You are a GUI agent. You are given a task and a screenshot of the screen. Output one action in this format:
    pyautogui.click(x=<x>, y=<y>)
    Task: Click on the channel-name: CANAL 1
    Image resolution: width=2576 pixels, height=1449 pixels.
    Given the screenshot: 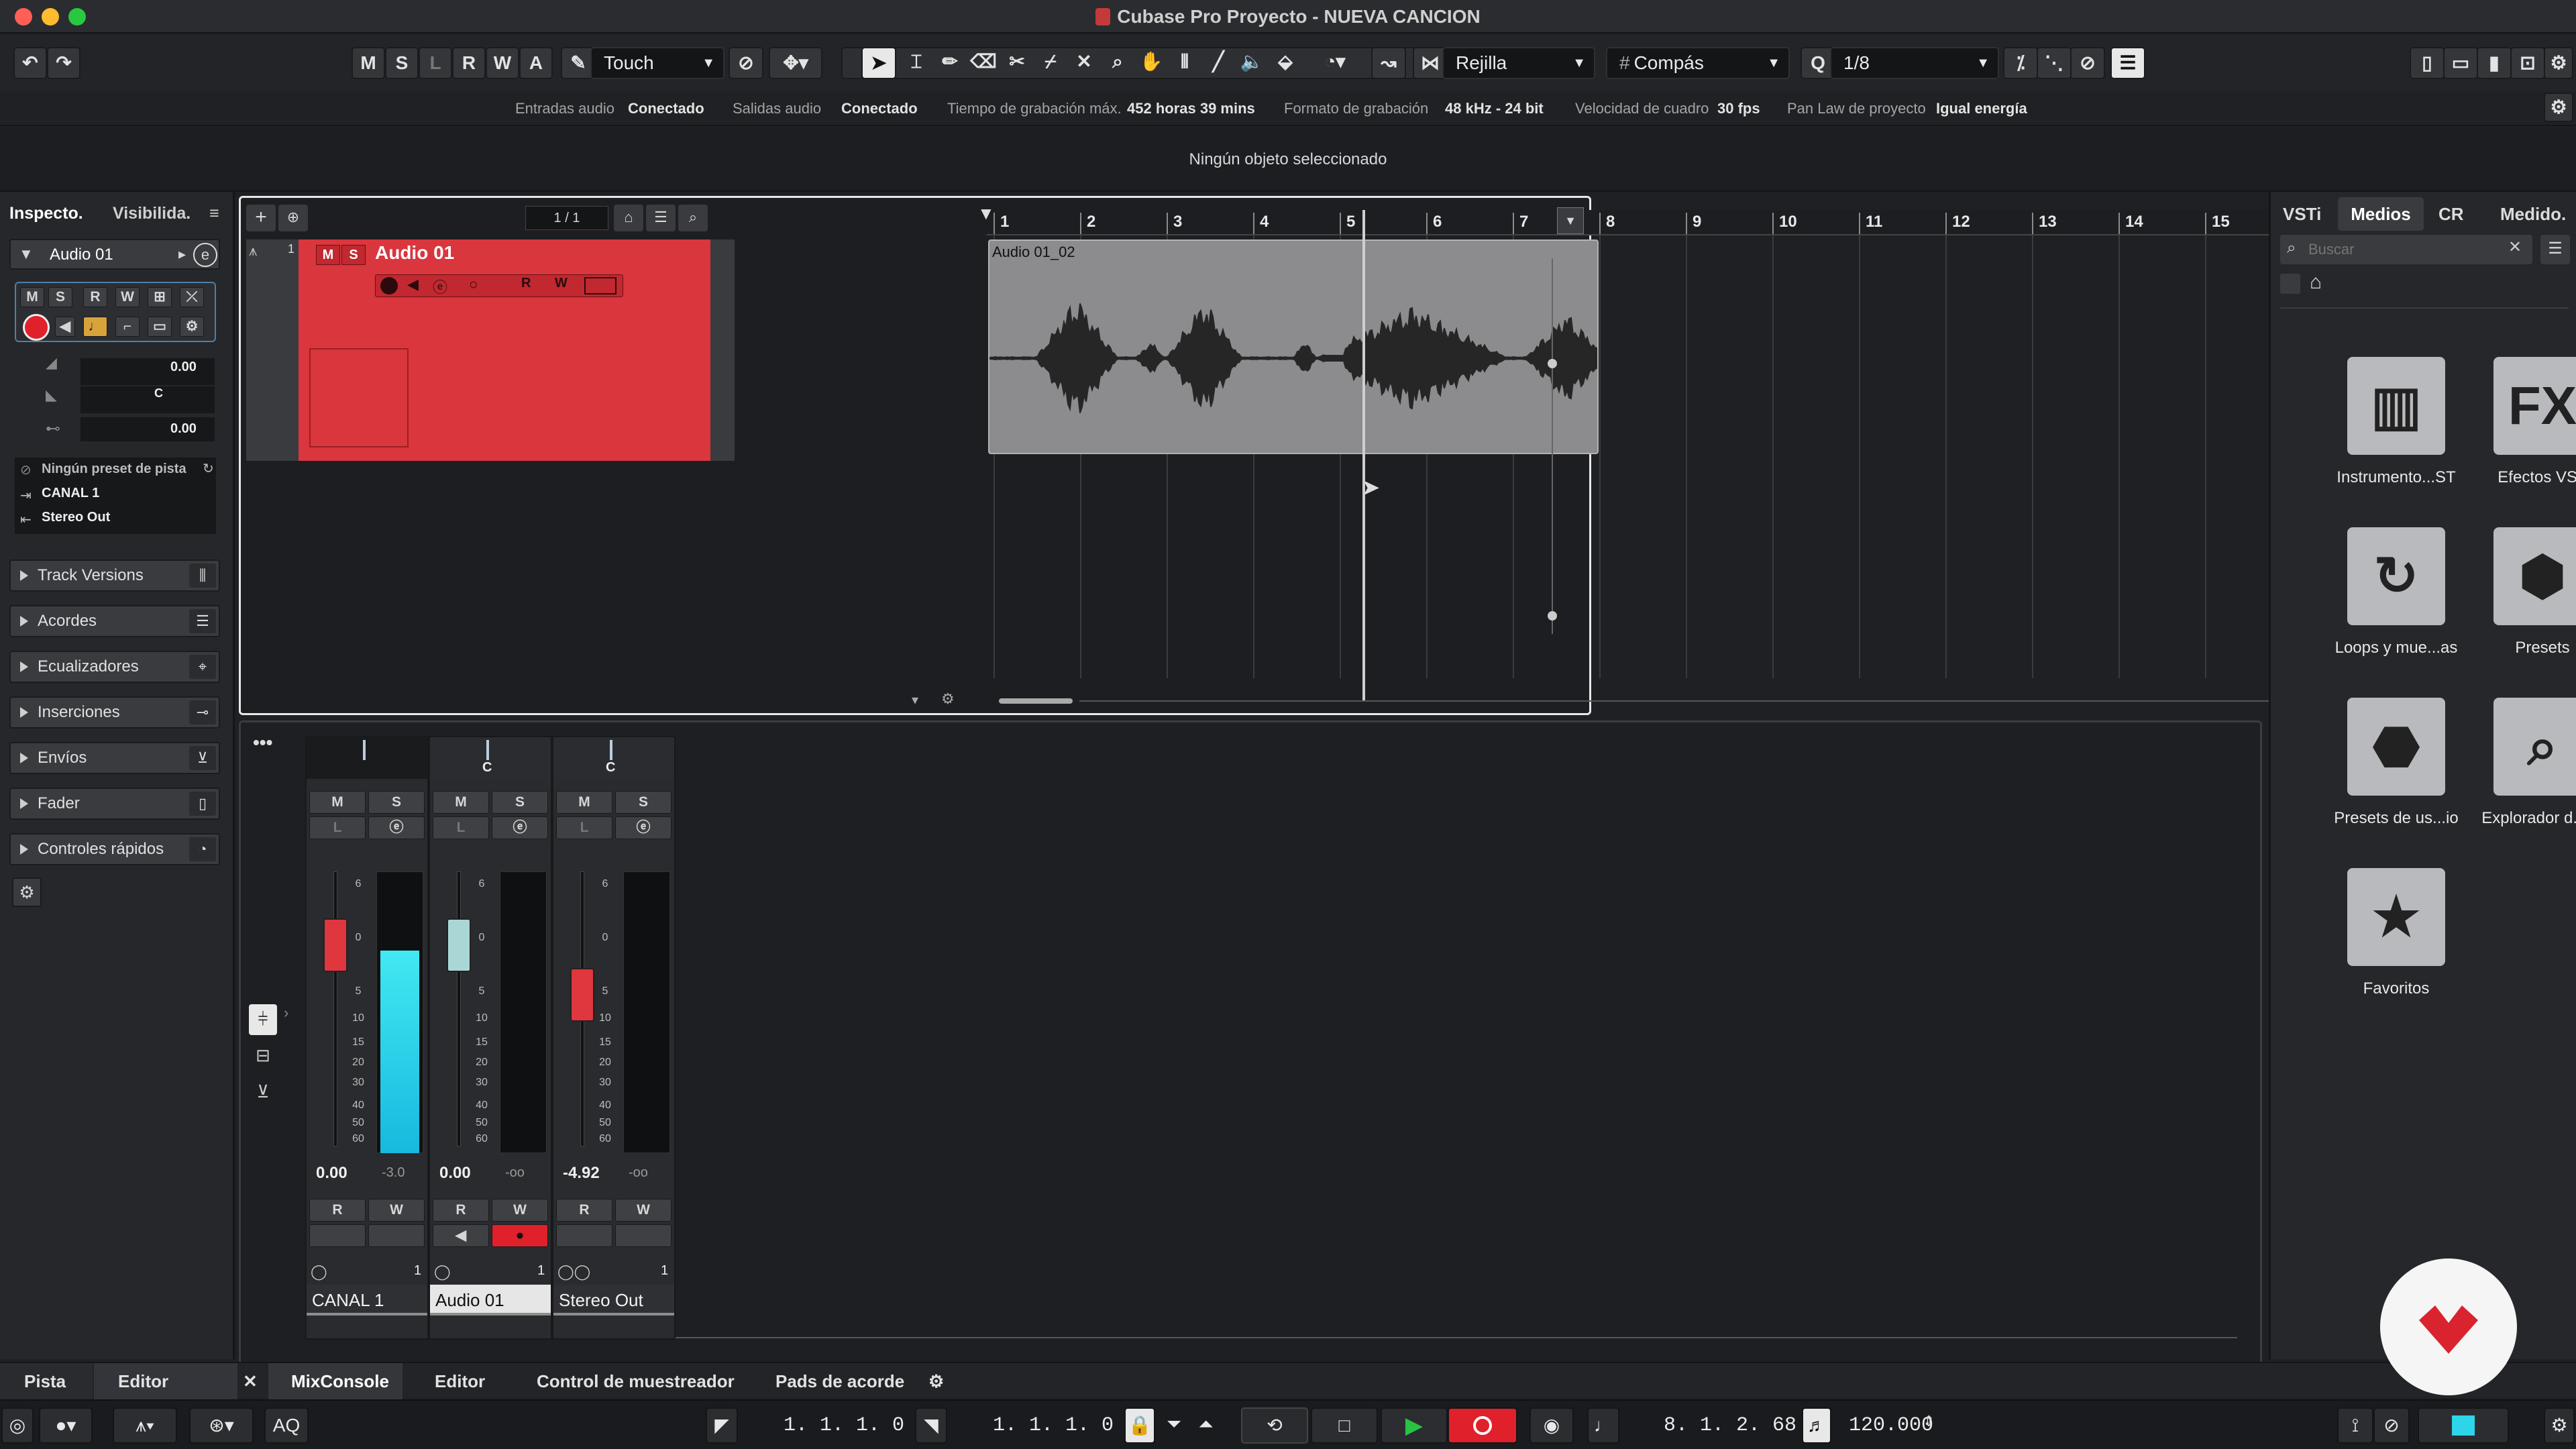 What is the action you would take?
    pyautogui.click(x=367, y=1300)
    